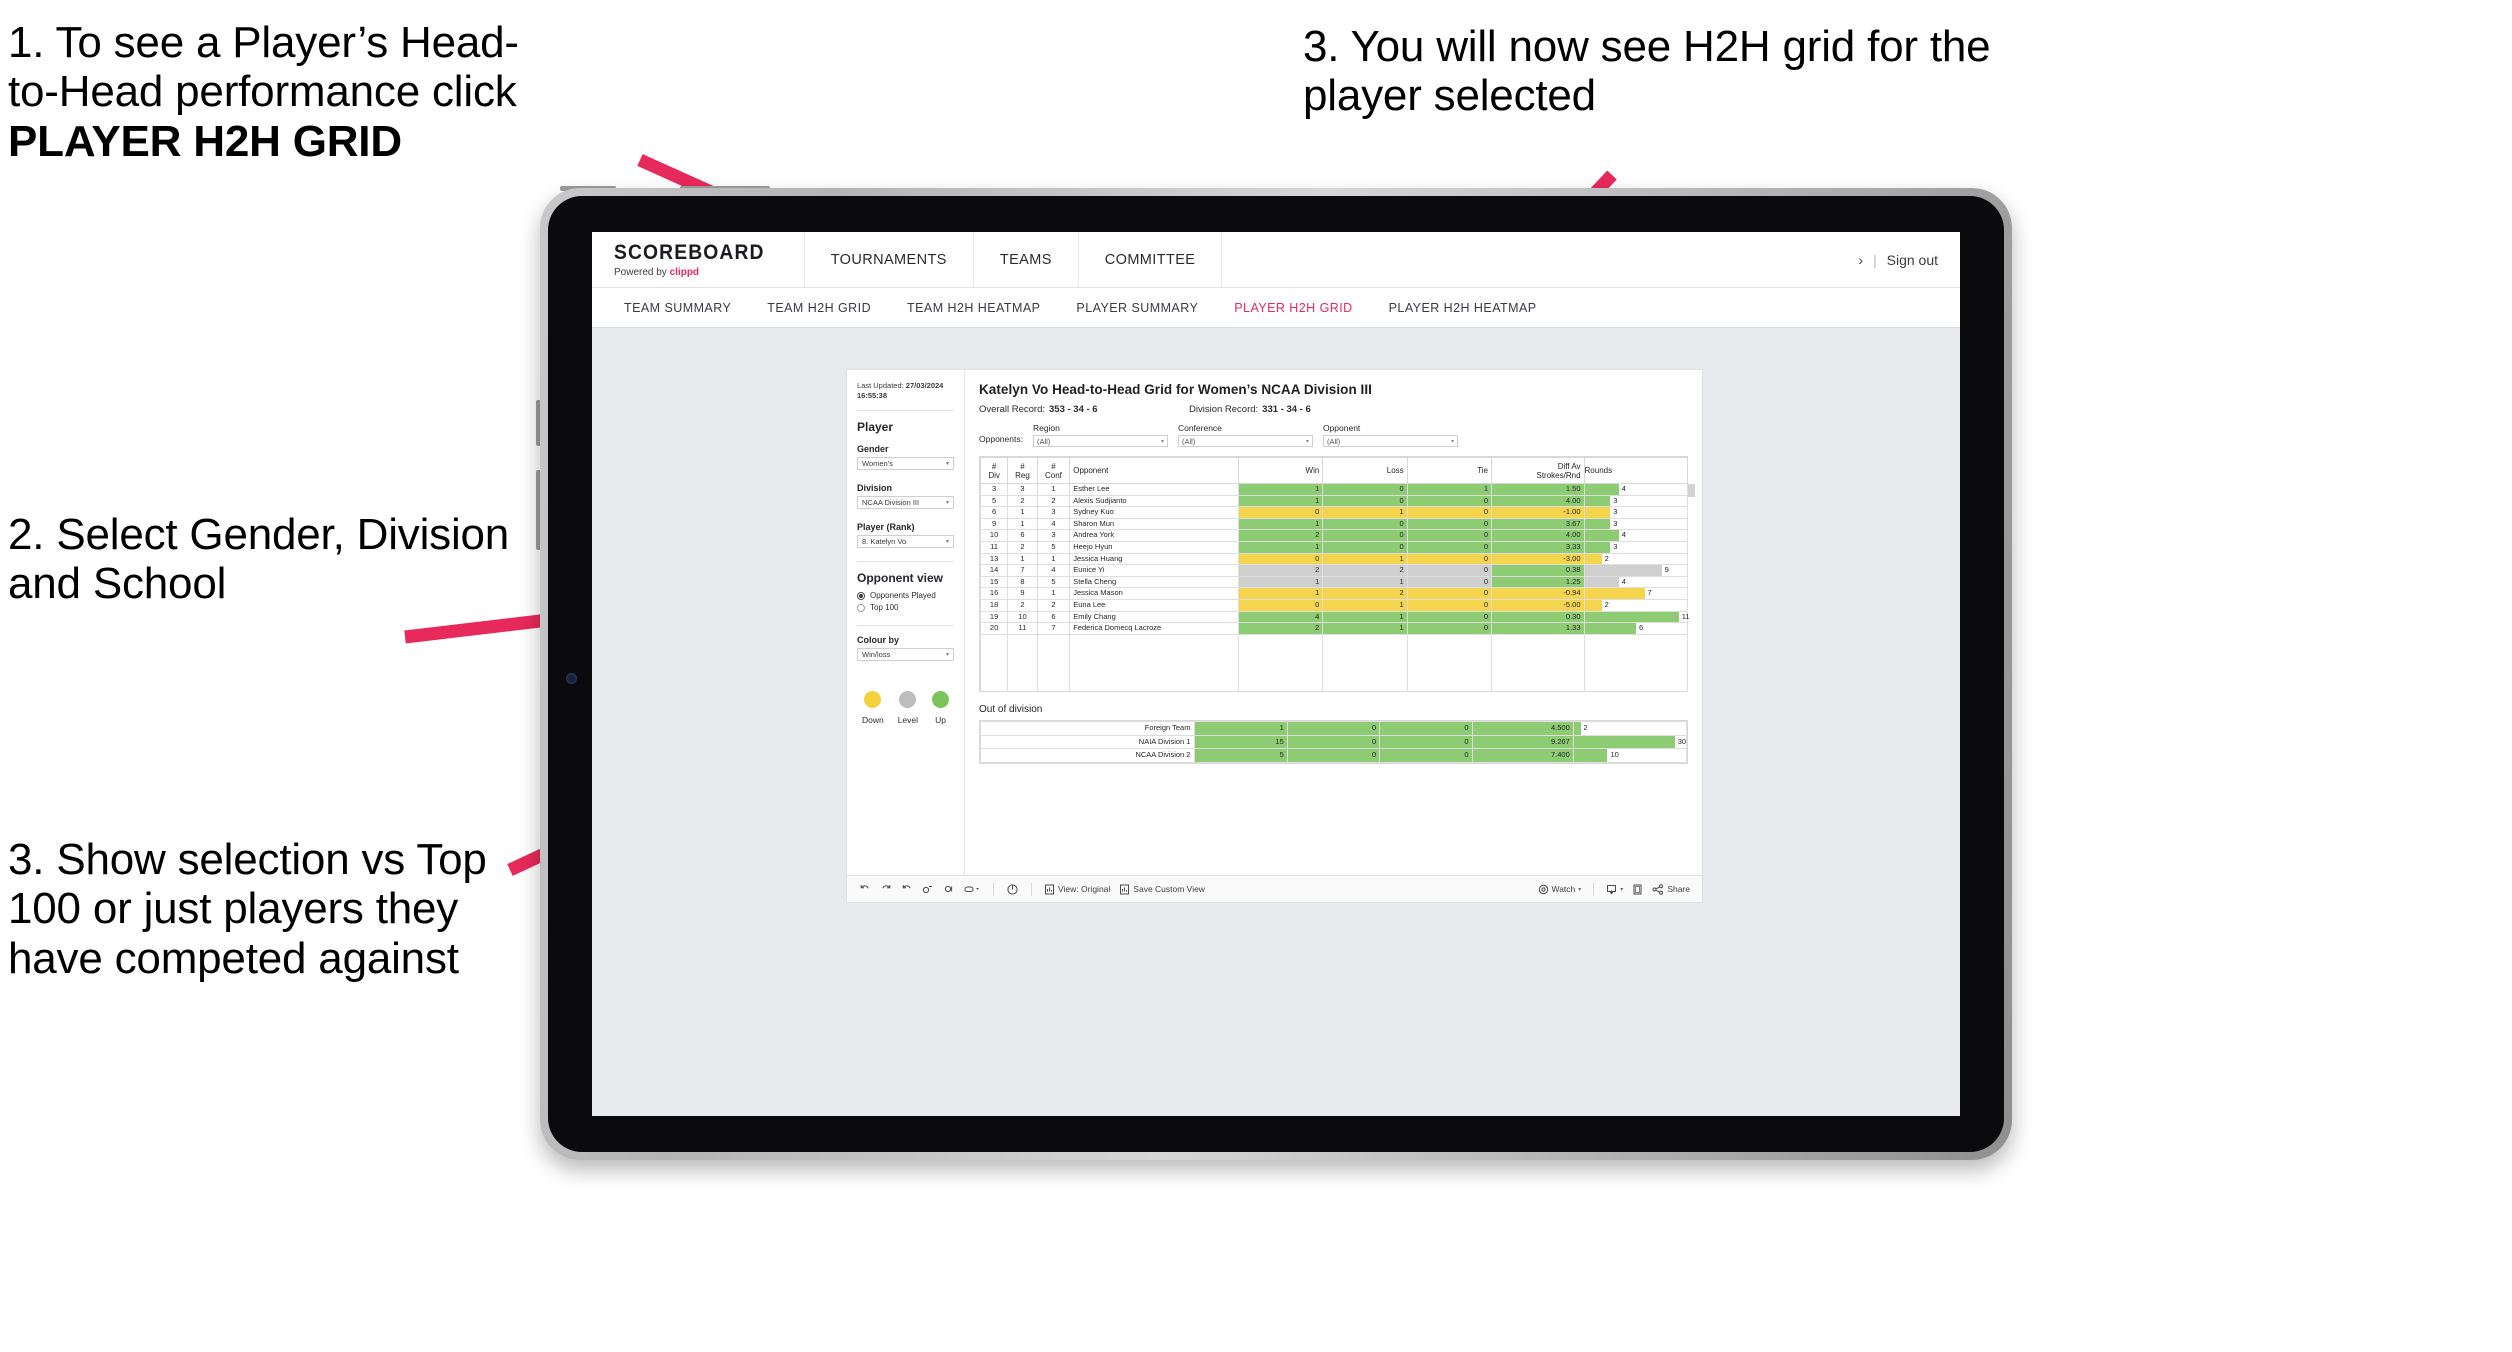 The width and height of the screenshot is (2512, 1352). What do you see at coordinates (1053, 470) in the screenshot?
I see `column-header-conf: # Conf` at bounding box center [1053, 470].